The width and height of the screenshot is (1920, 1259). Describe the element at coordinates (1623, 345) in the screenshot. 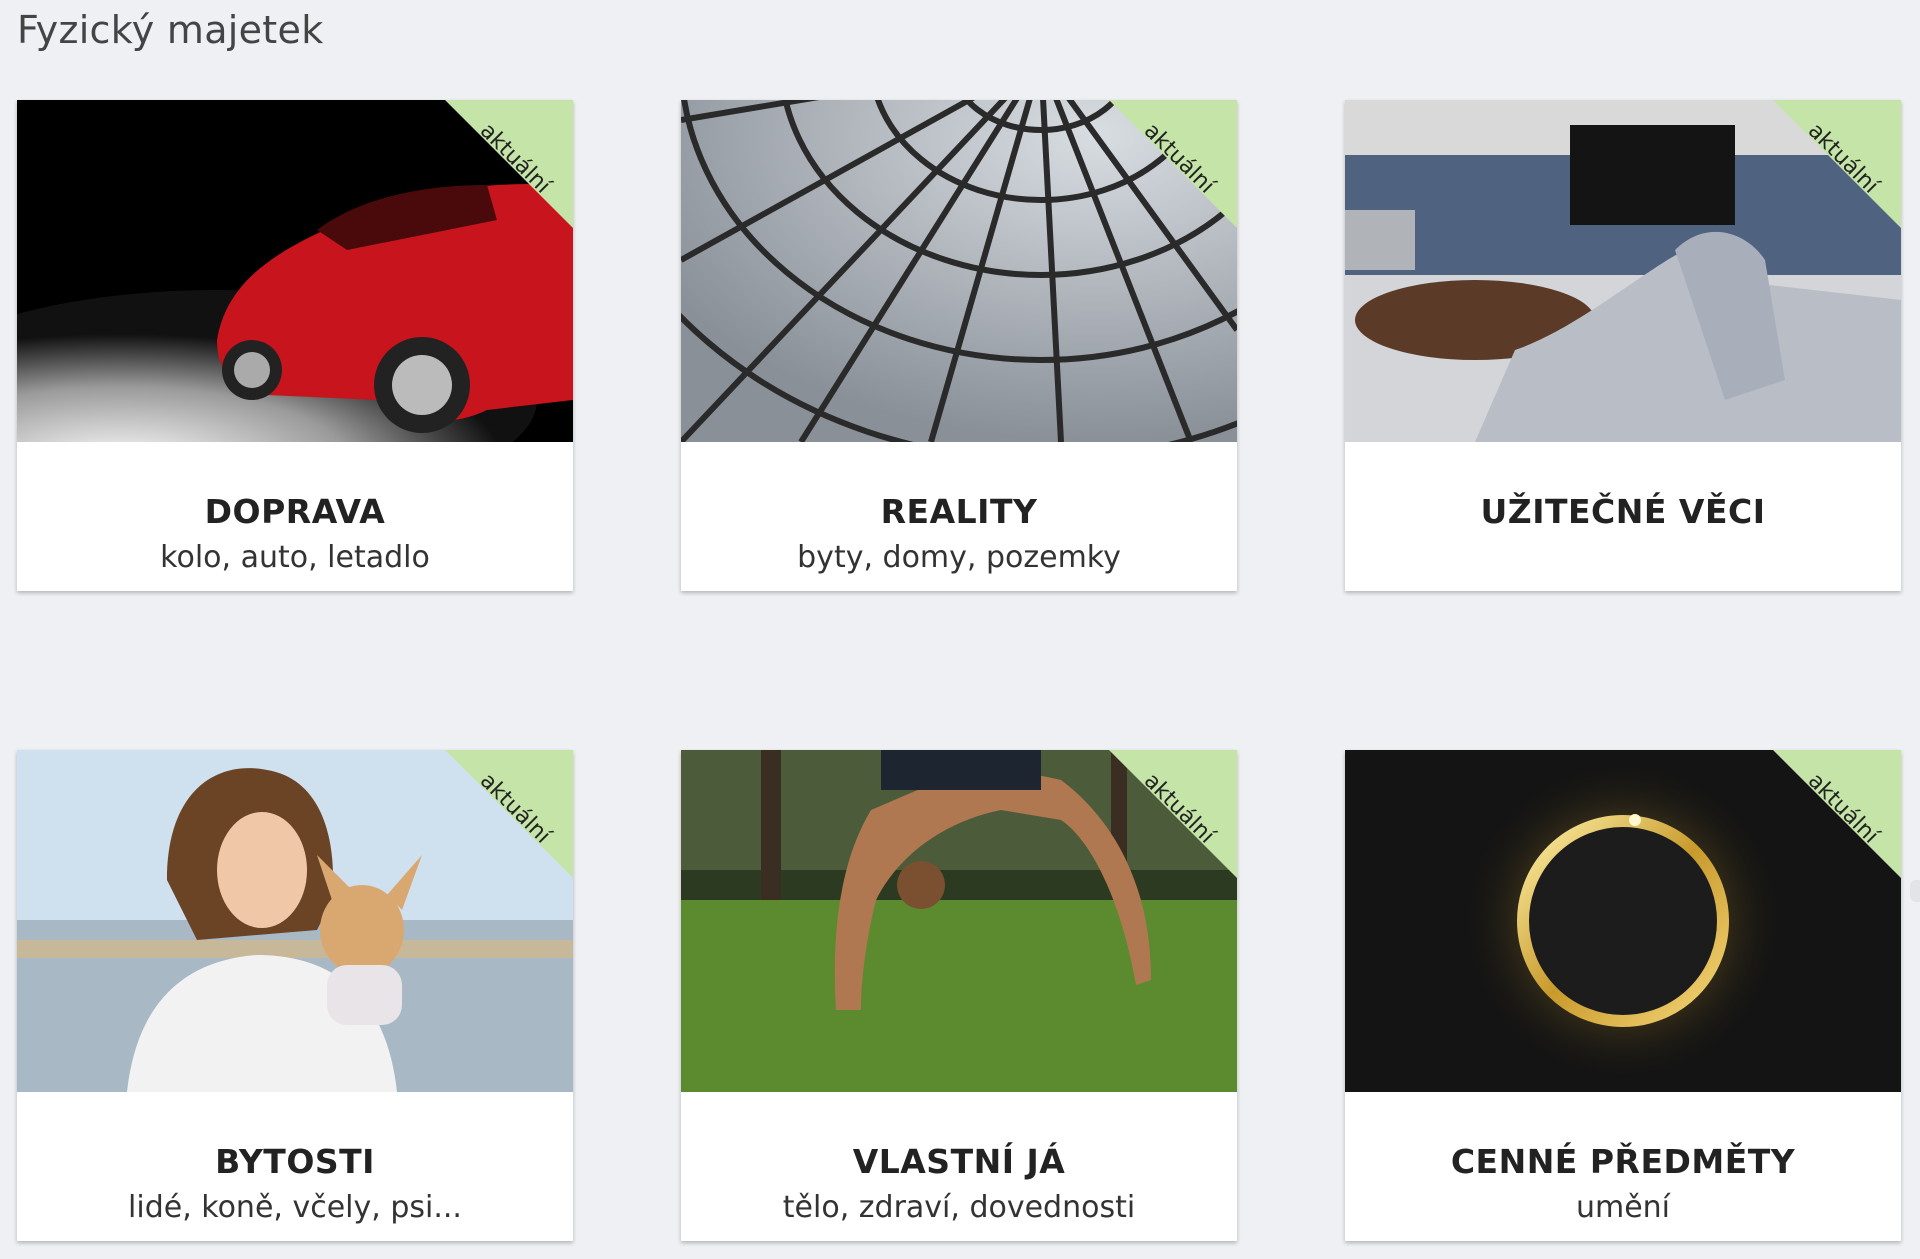

I see `card-uzitecne-veci: aktuální UŽITEČNÉ VĚCI` at that location.